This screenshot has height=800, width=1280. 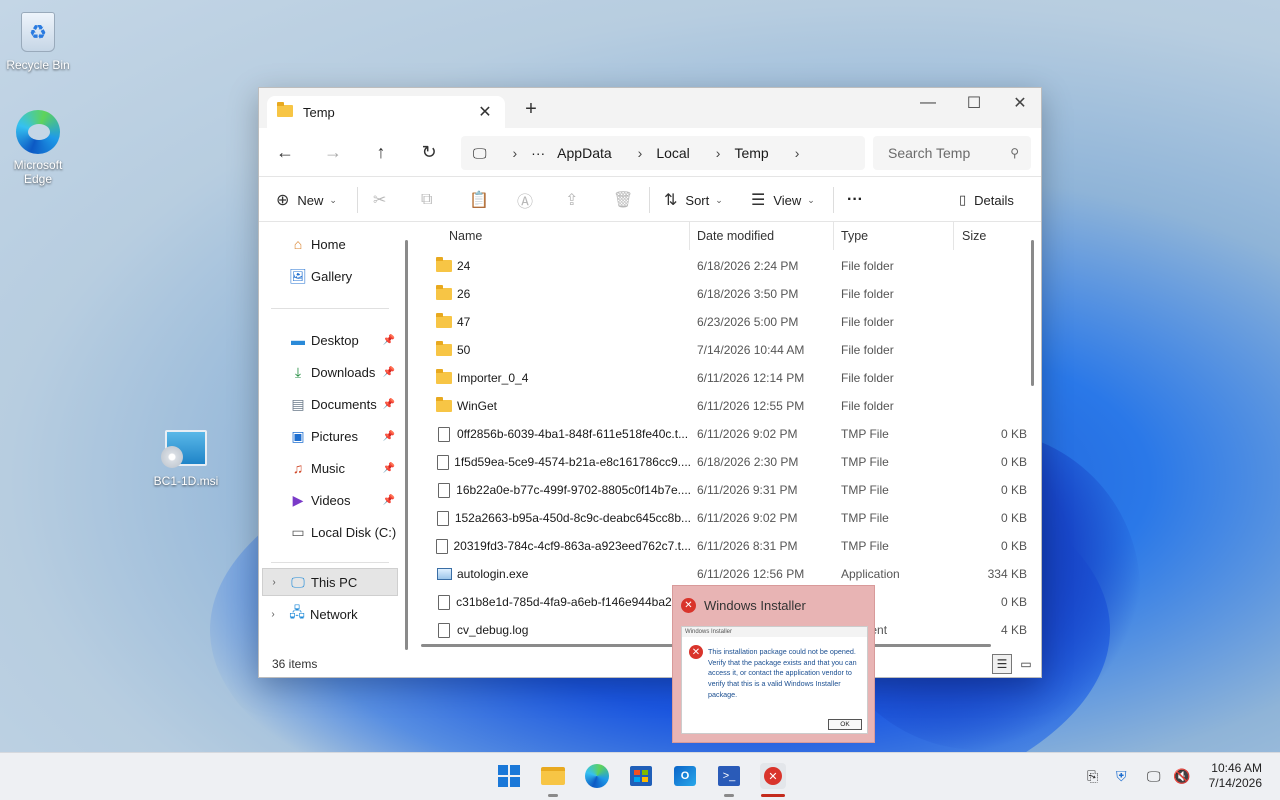 I want to click on taskbar-store, so click(x=641, y=776).